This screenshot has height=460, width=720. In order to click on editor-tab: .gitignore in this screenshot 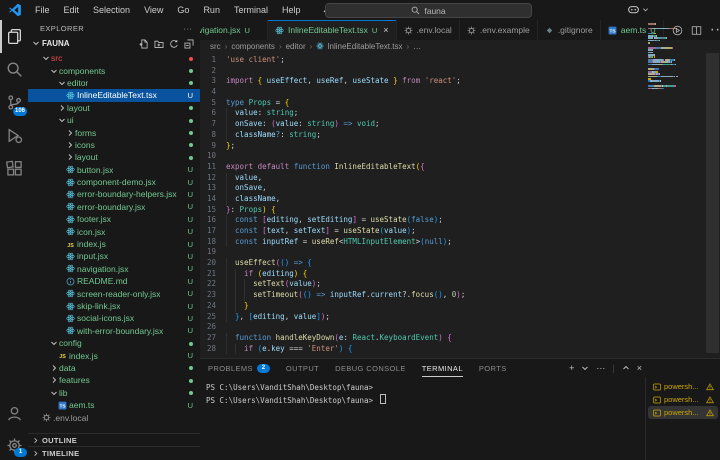, I will do `click(569, 30)`.